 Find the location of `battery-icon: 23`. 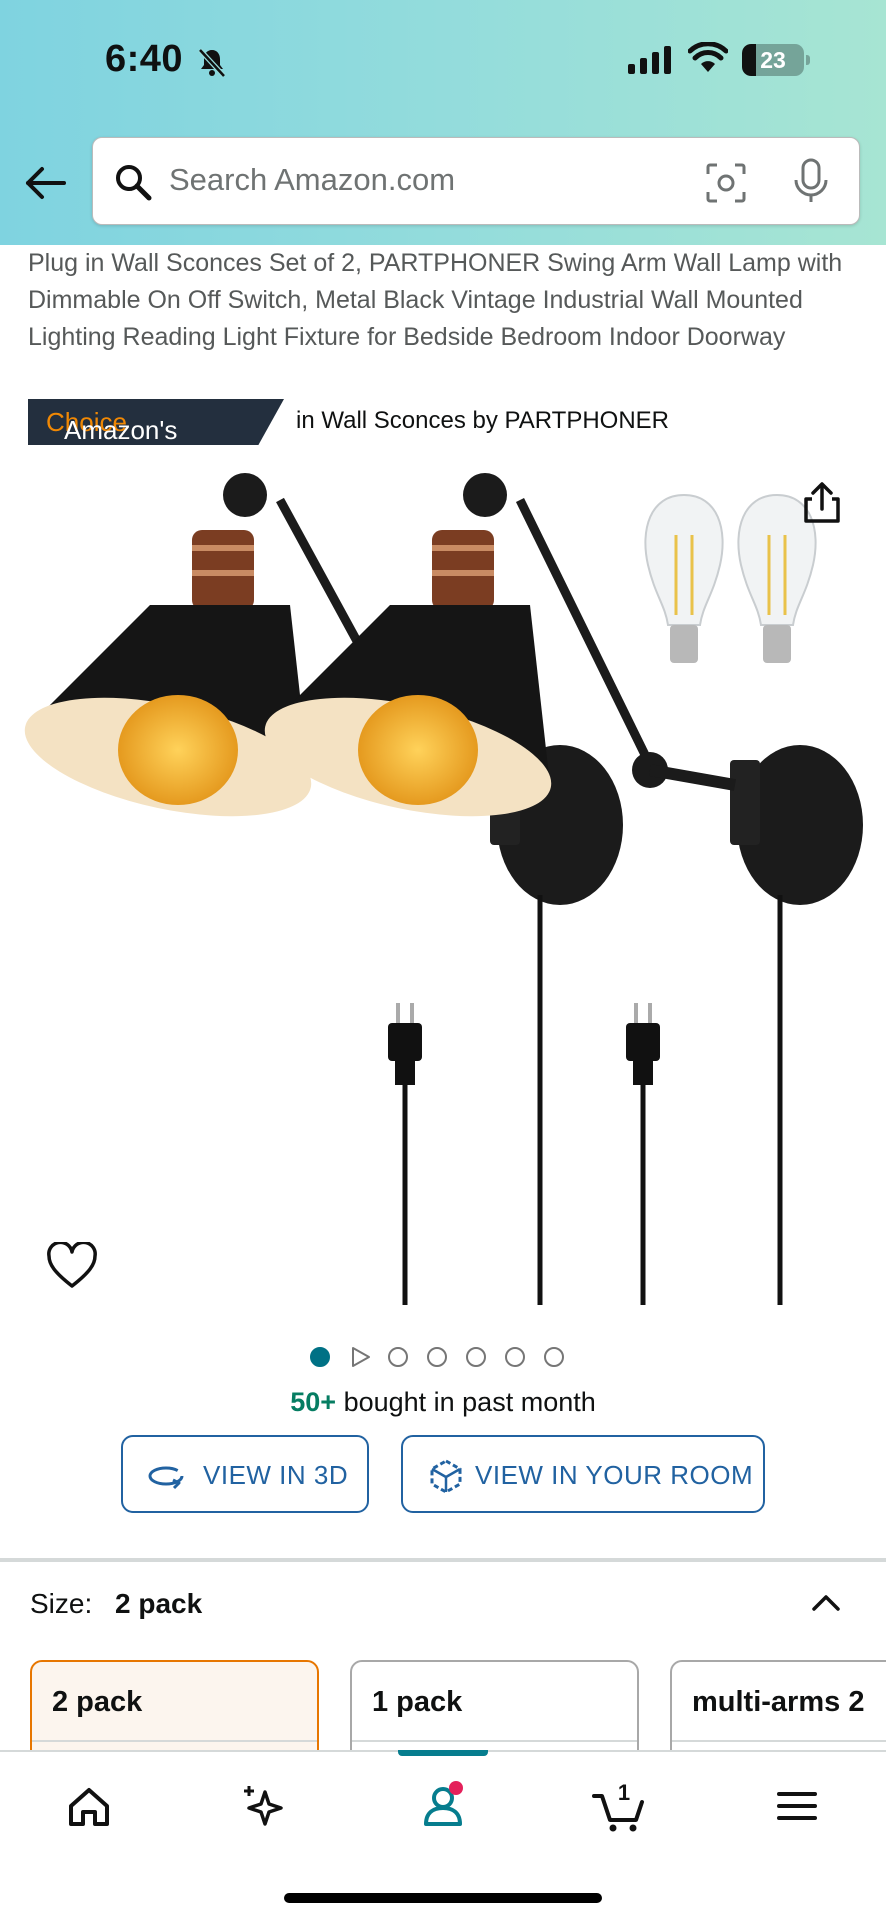

battery-icon: 23 is located at coordinates (776, 60).